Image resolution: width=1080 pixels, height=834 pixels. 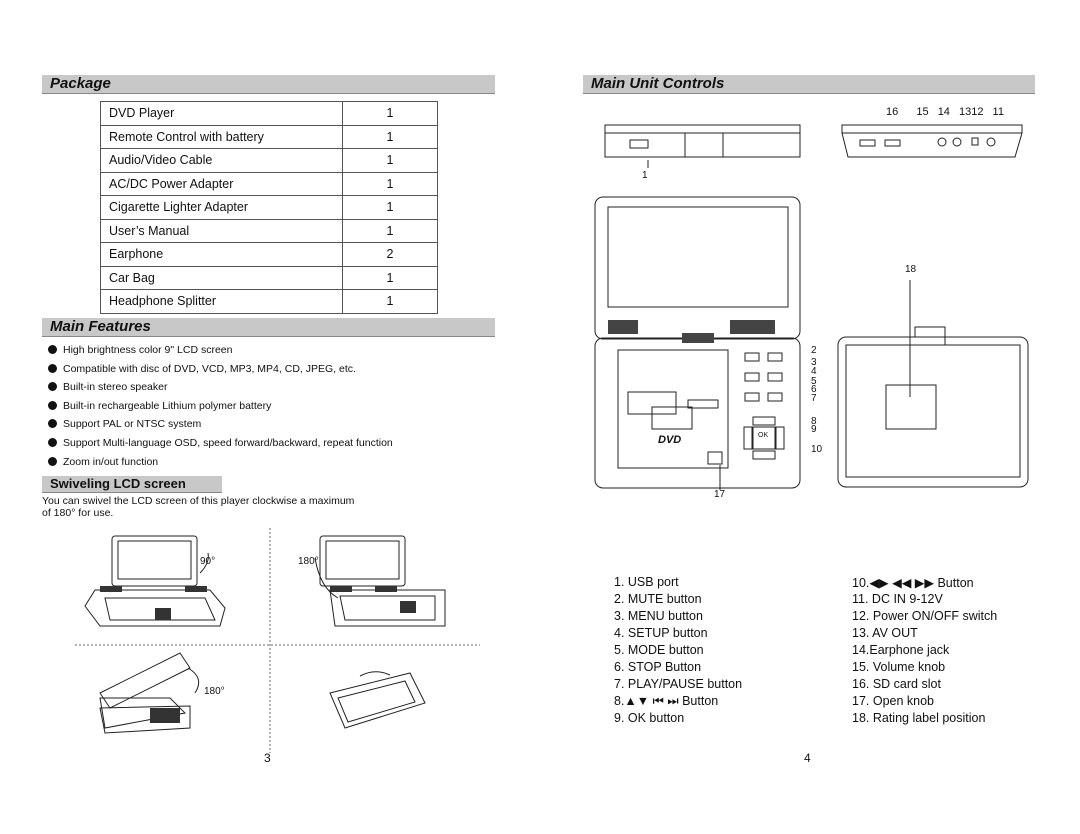 What do you see at coordinates (221, 183) in the screenshot?
I see `item-name: AC/DC Power Adapter` at bounding box center [221, 183].